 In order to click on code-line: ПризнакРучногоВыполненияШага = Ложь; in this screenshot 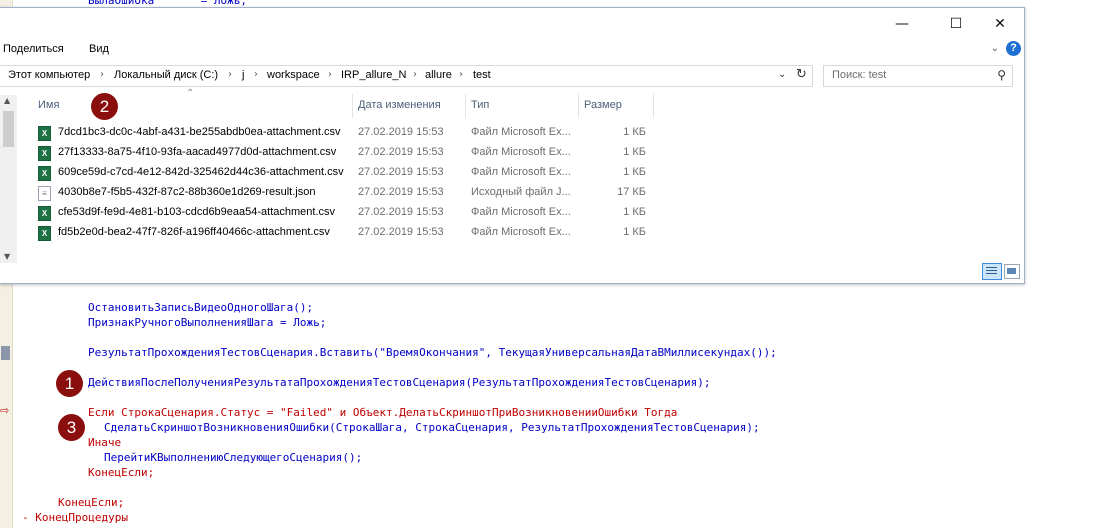, I will do `click(207, 322)`.